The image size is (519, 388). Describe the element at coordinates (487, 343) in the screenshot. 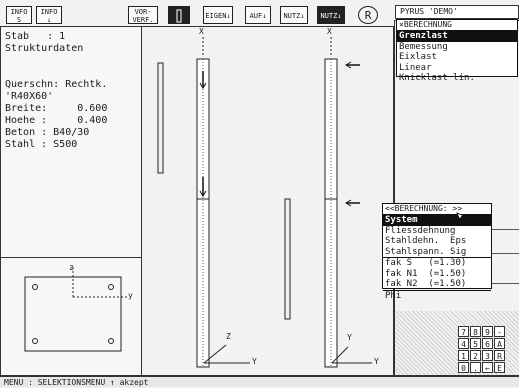

I see `key-6: 6` at that location.